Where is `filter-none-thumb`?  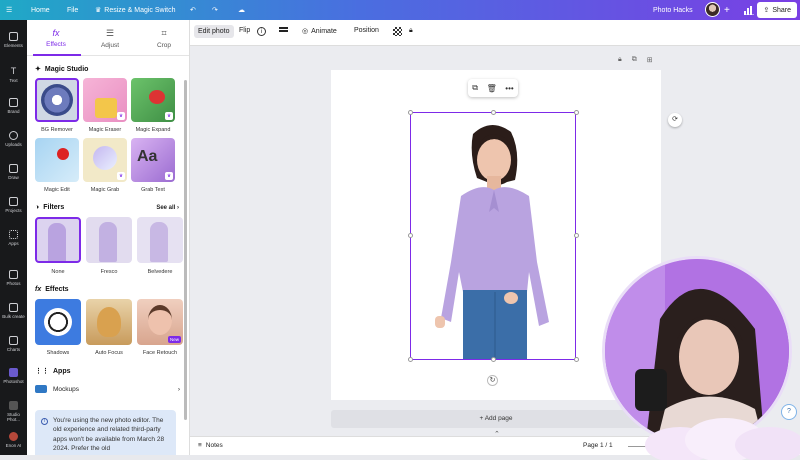
filter-none-thumb is located at coordinates (58, 240).